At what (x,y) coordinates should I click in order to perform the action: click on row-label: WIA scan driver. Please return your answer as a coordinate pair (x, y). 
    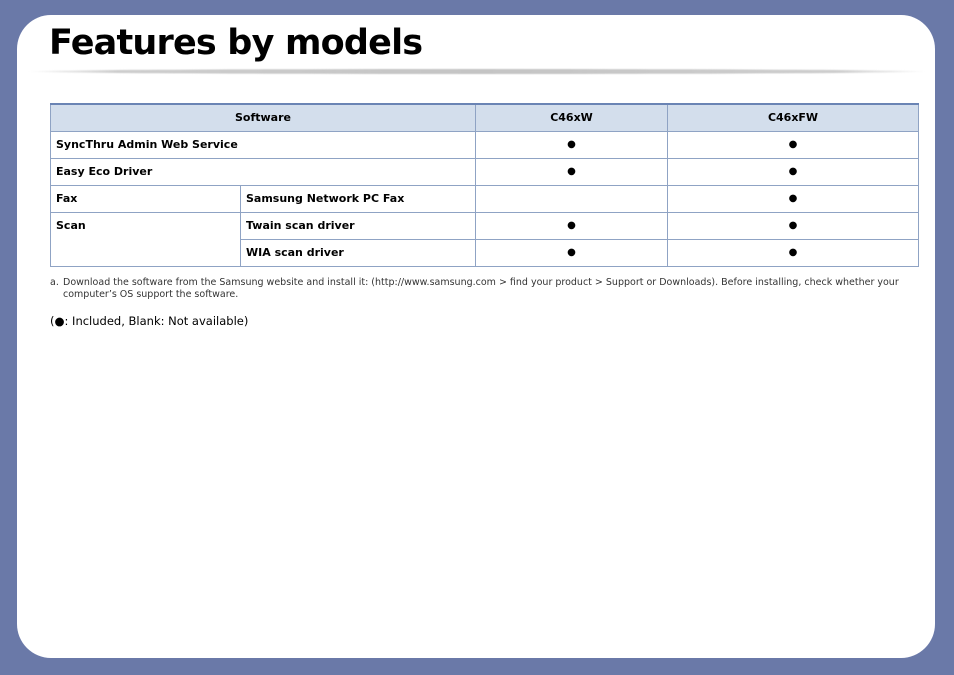
    Looking at the image, I should click on (358, 252).